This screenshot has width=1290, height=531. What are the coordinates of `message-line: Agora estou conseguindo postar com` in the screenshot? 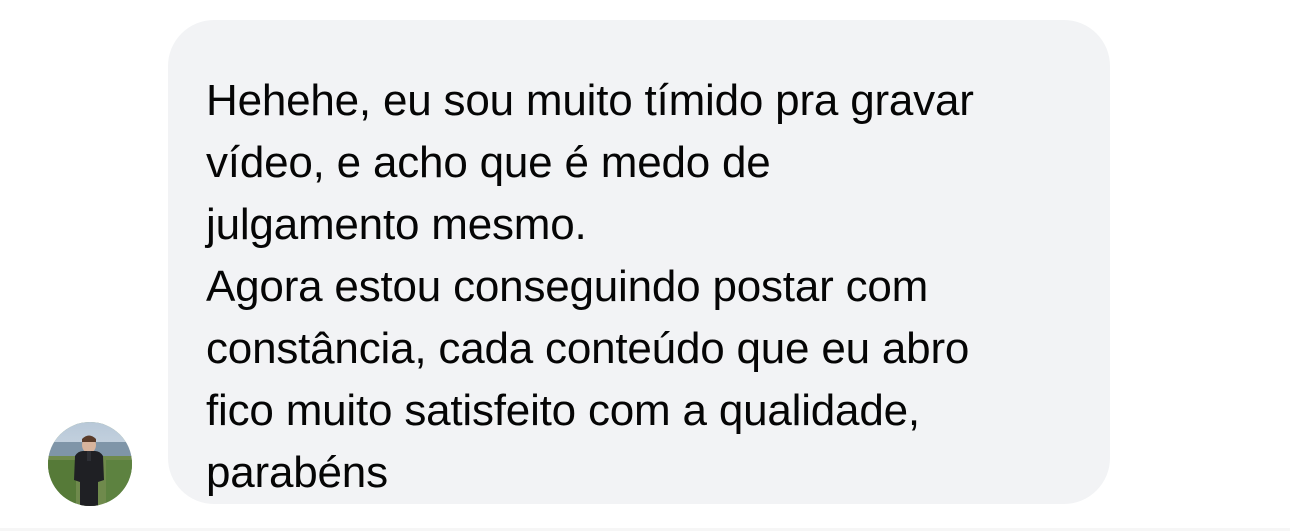 It's located at (567, 286).